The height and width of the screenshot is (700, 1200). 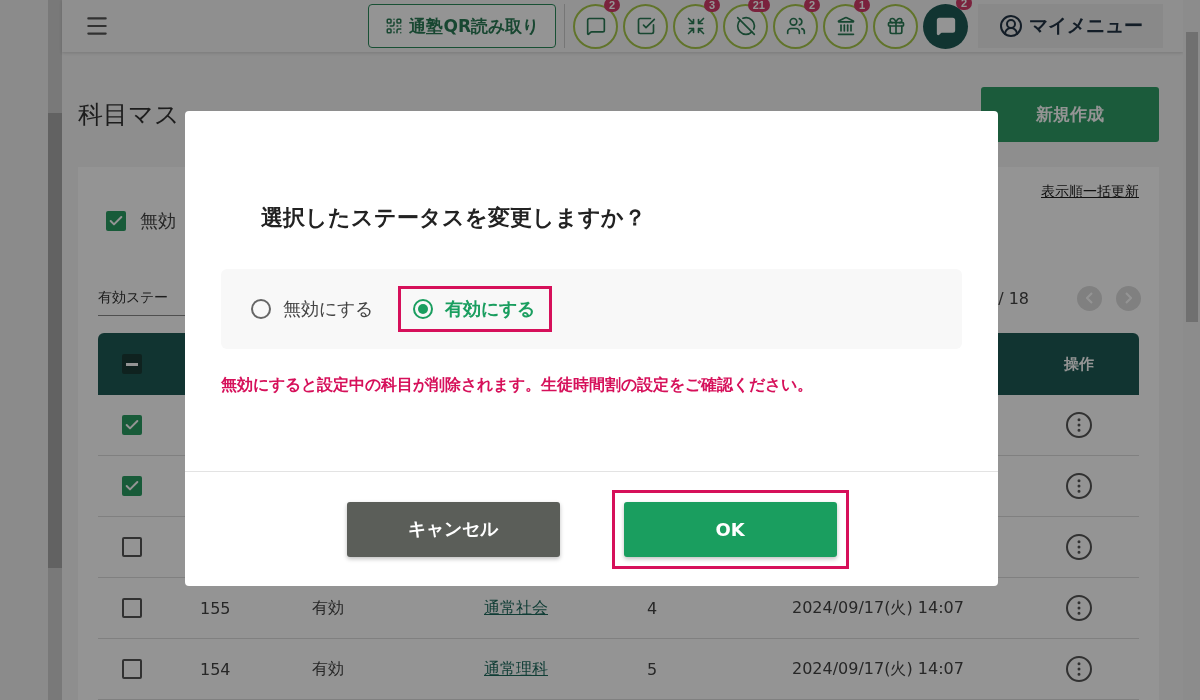 I want to click on table-cell-text: 154, so click(x=216, y=669).